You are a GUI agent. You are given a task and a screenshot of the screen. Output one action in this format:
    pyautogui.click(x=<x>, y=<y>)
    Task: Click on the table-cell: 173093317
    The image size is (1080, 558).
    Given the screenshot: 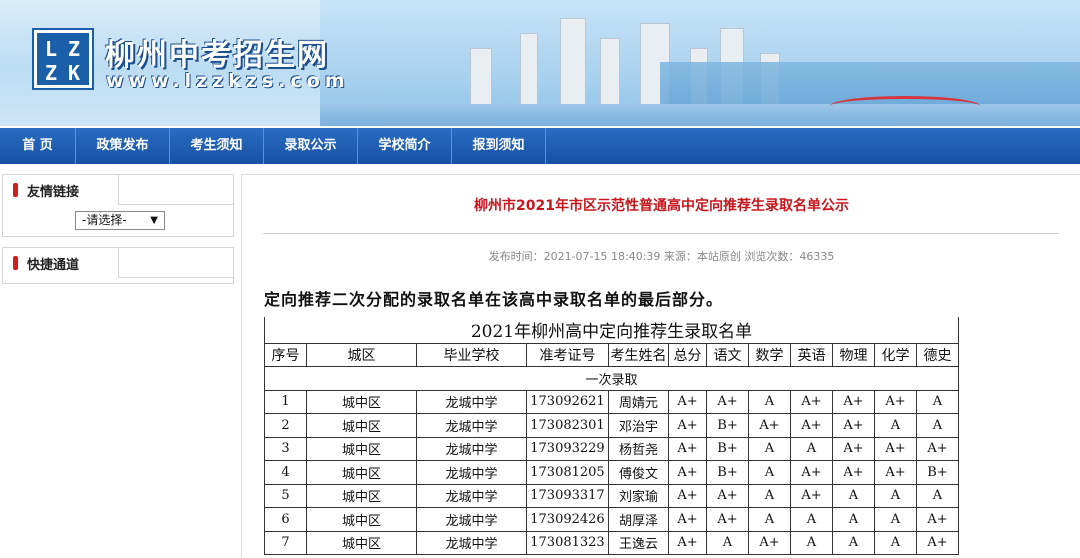 What is the action you would take?
    pyautogui.click(x=567, y=495)
    